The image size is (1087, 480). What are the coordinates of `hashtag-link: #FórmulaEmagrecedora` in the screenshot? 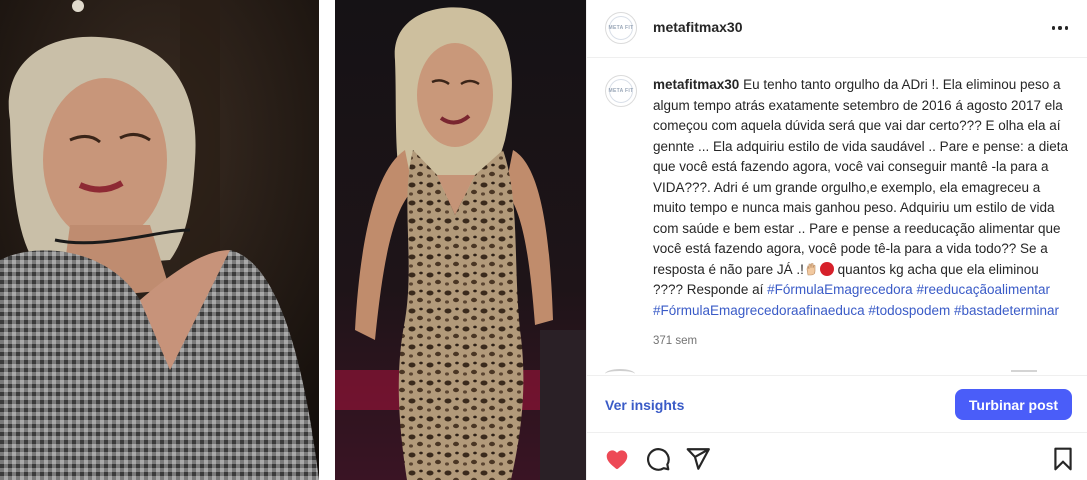 It's located at (840, 289).